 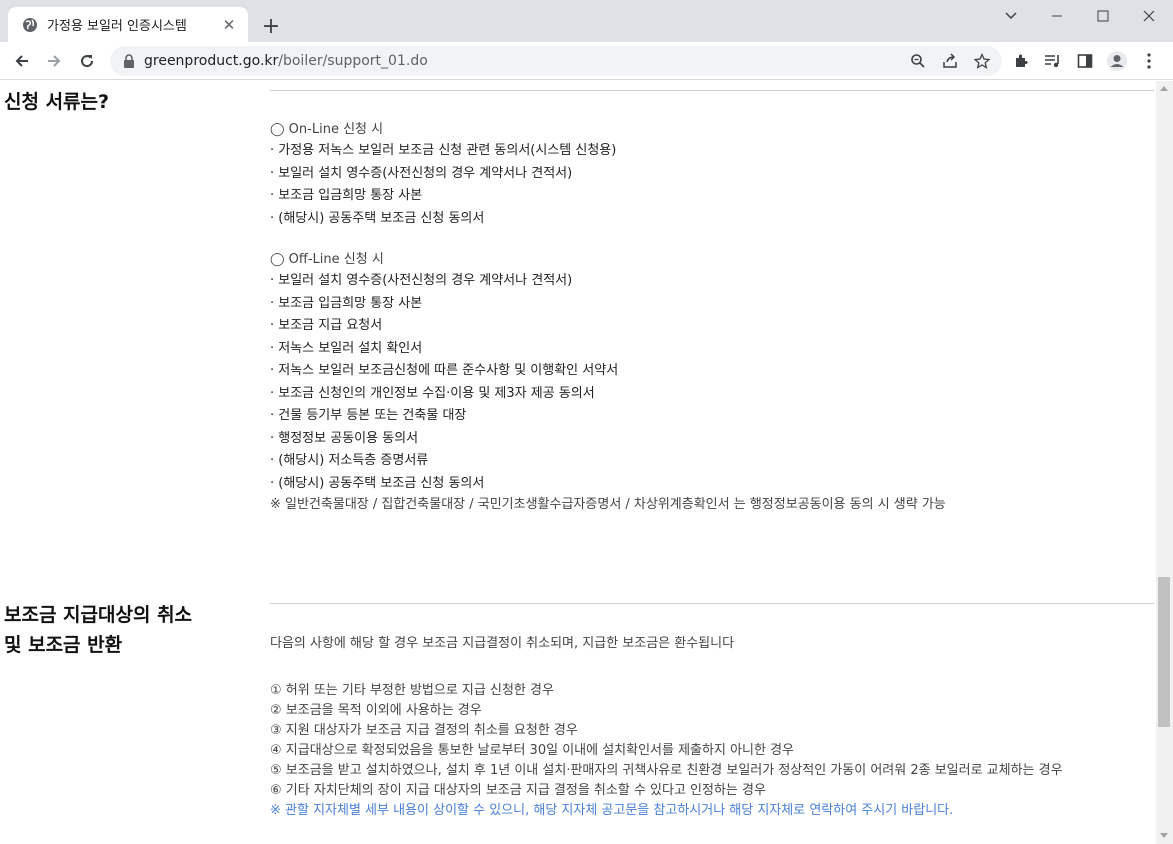 I want to click on url-path: /boiler/support_01.do, so click(x=353, y=61).